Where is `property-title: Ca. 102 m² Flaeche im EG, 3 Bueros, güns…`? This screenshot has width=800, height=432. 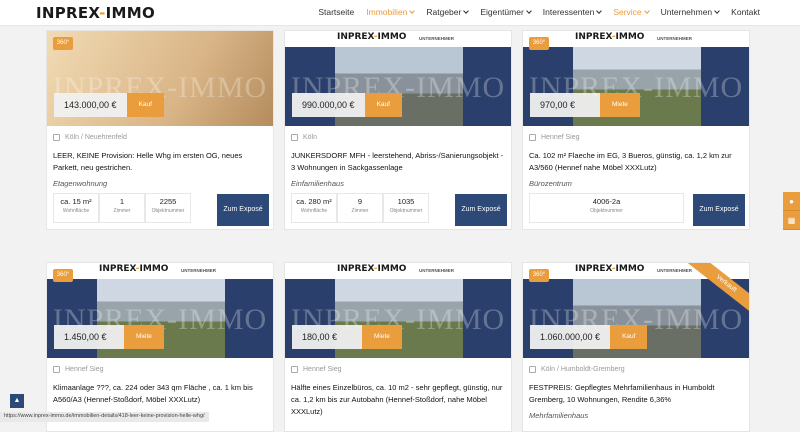 property-title: Ca. 102 m² Flaeche im EG, 3 Bueros, güns… is located at coordinates (636, 162).